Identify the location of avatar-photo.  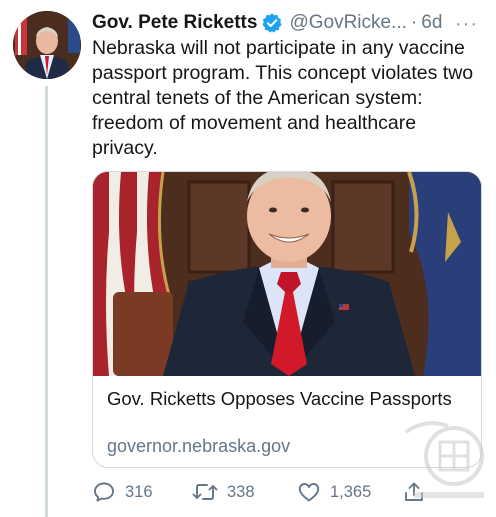
(47, 45).